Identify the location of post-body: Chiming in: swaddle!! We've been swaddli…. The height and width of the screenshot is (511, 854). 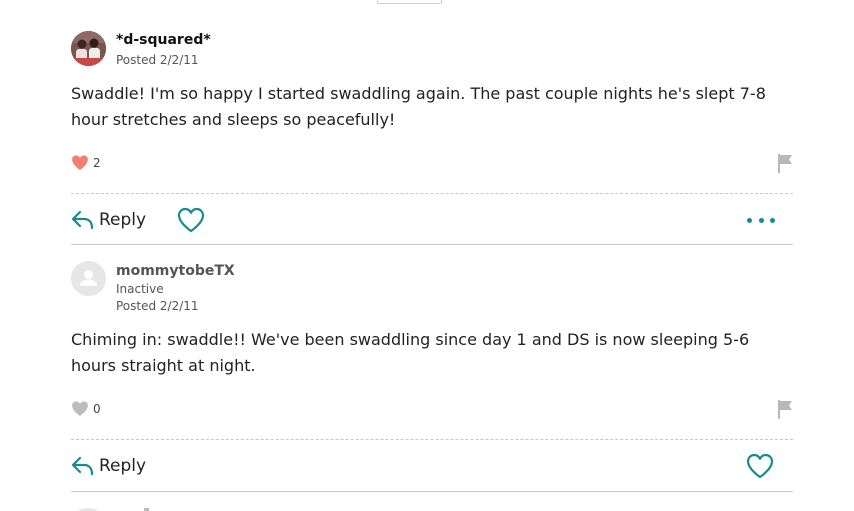
(410, 352).